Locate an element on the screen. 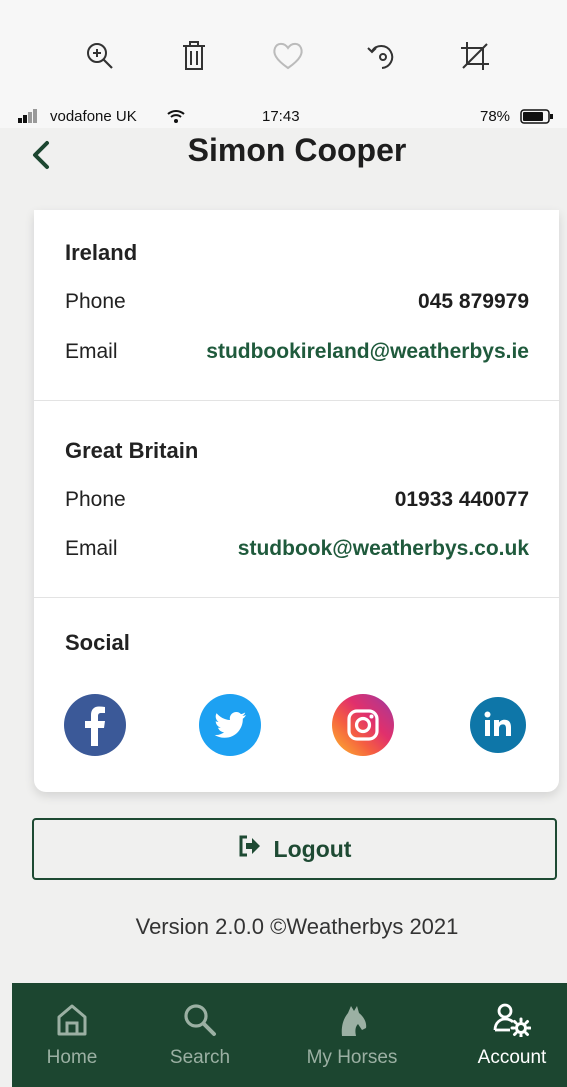 The width and height of the screenshot is (567, 1087). instagram-icon is located at coordinates (363, 725).